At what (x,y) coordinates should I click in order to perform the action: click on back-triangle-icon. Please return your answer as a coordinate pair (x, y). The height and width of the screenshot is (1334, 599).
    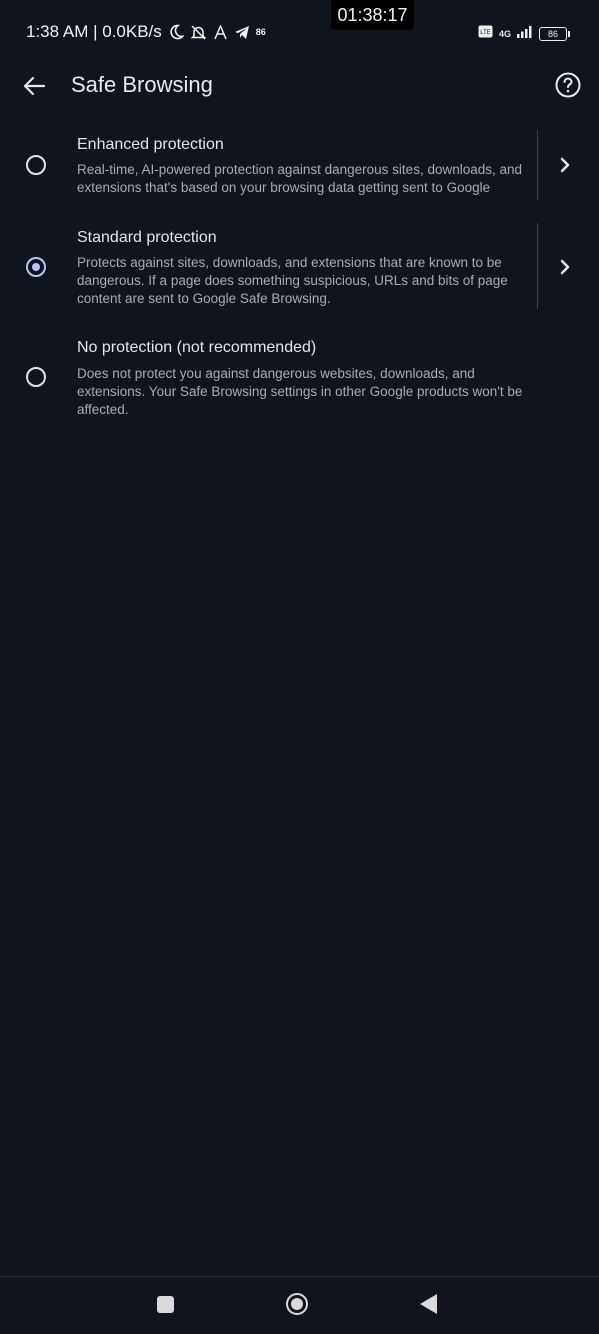
    Looking at the image, I should click on (428, 1304).